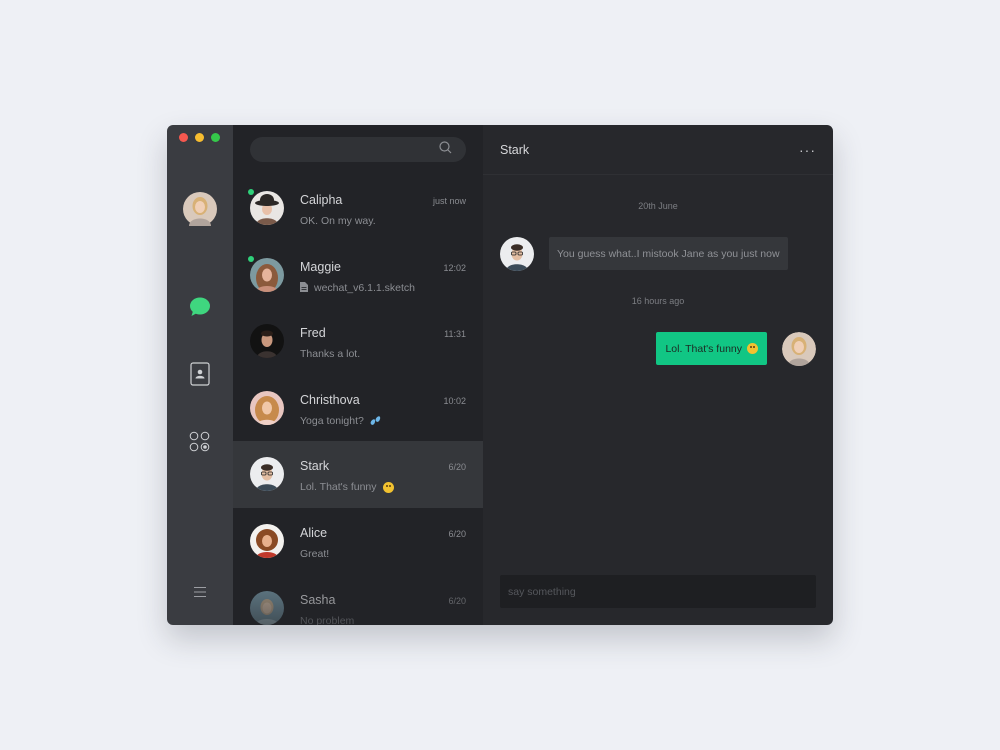 Image resolution: width=1000 pixels, height=750 pixels. Describe the element at coordinates (327, 619) in the screenshot. I see `conversation-preview: No problem` at that location.